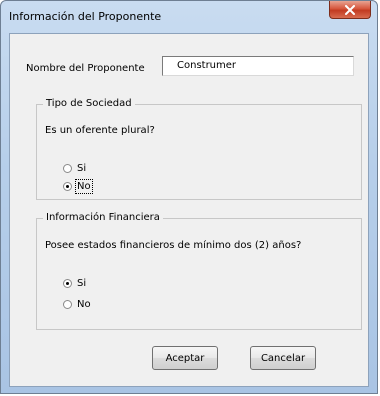 The width and height of the screenshot is (380, 396). What do you see at coordinates (67, 283) in the screenshot?
I see `fin-radio-si-indicator` at bounding box center [67, 283].